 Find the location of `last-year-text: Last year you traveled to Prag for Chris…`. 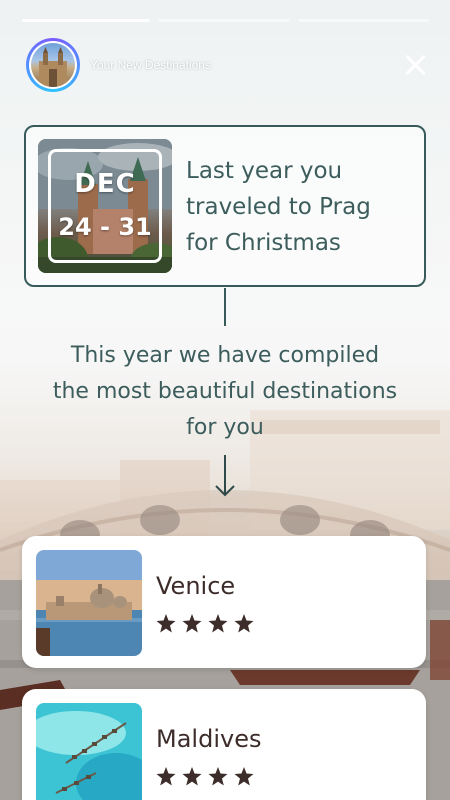

last-year-text: Last year you traveled to Prag for Chris… is located at coordinates (301, 207).